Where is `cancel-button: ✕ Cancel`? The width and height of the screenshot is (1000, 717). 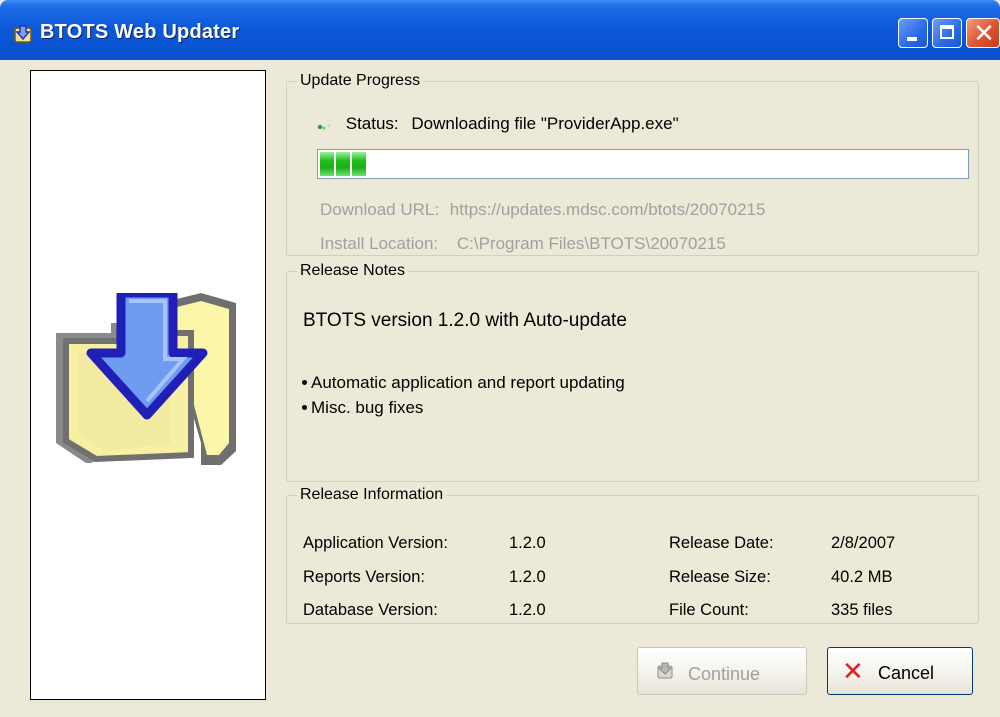 cancel-button: ✕ Cancel is located at coordinates (900, 671).